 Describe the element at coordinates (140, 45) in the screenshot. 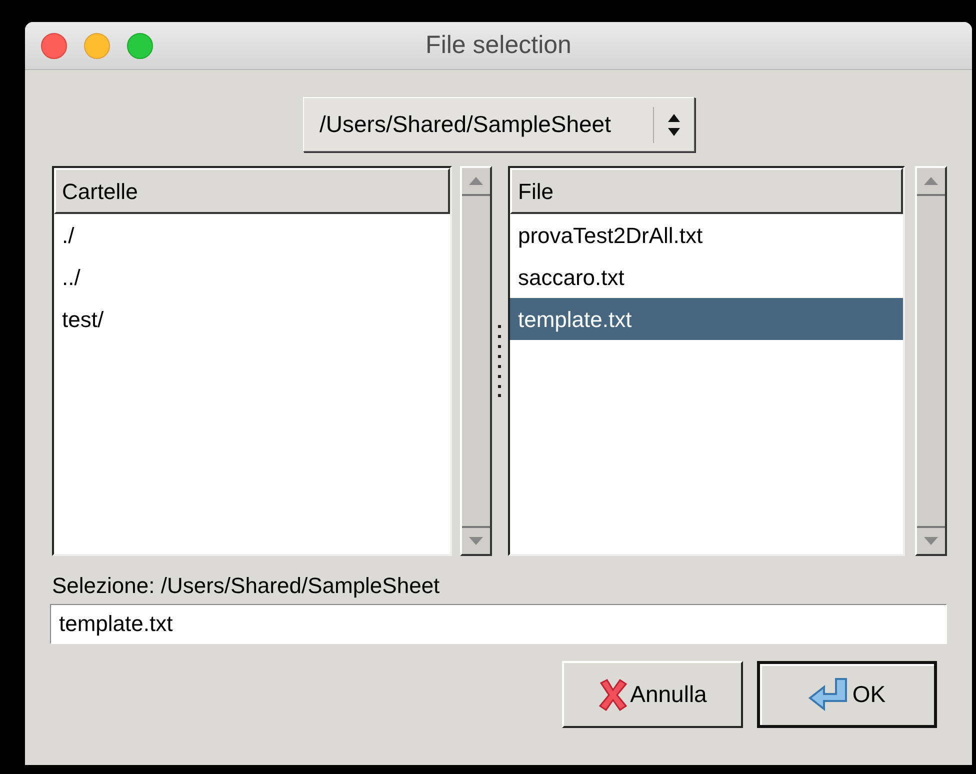

I see `zoom-button` at that location.